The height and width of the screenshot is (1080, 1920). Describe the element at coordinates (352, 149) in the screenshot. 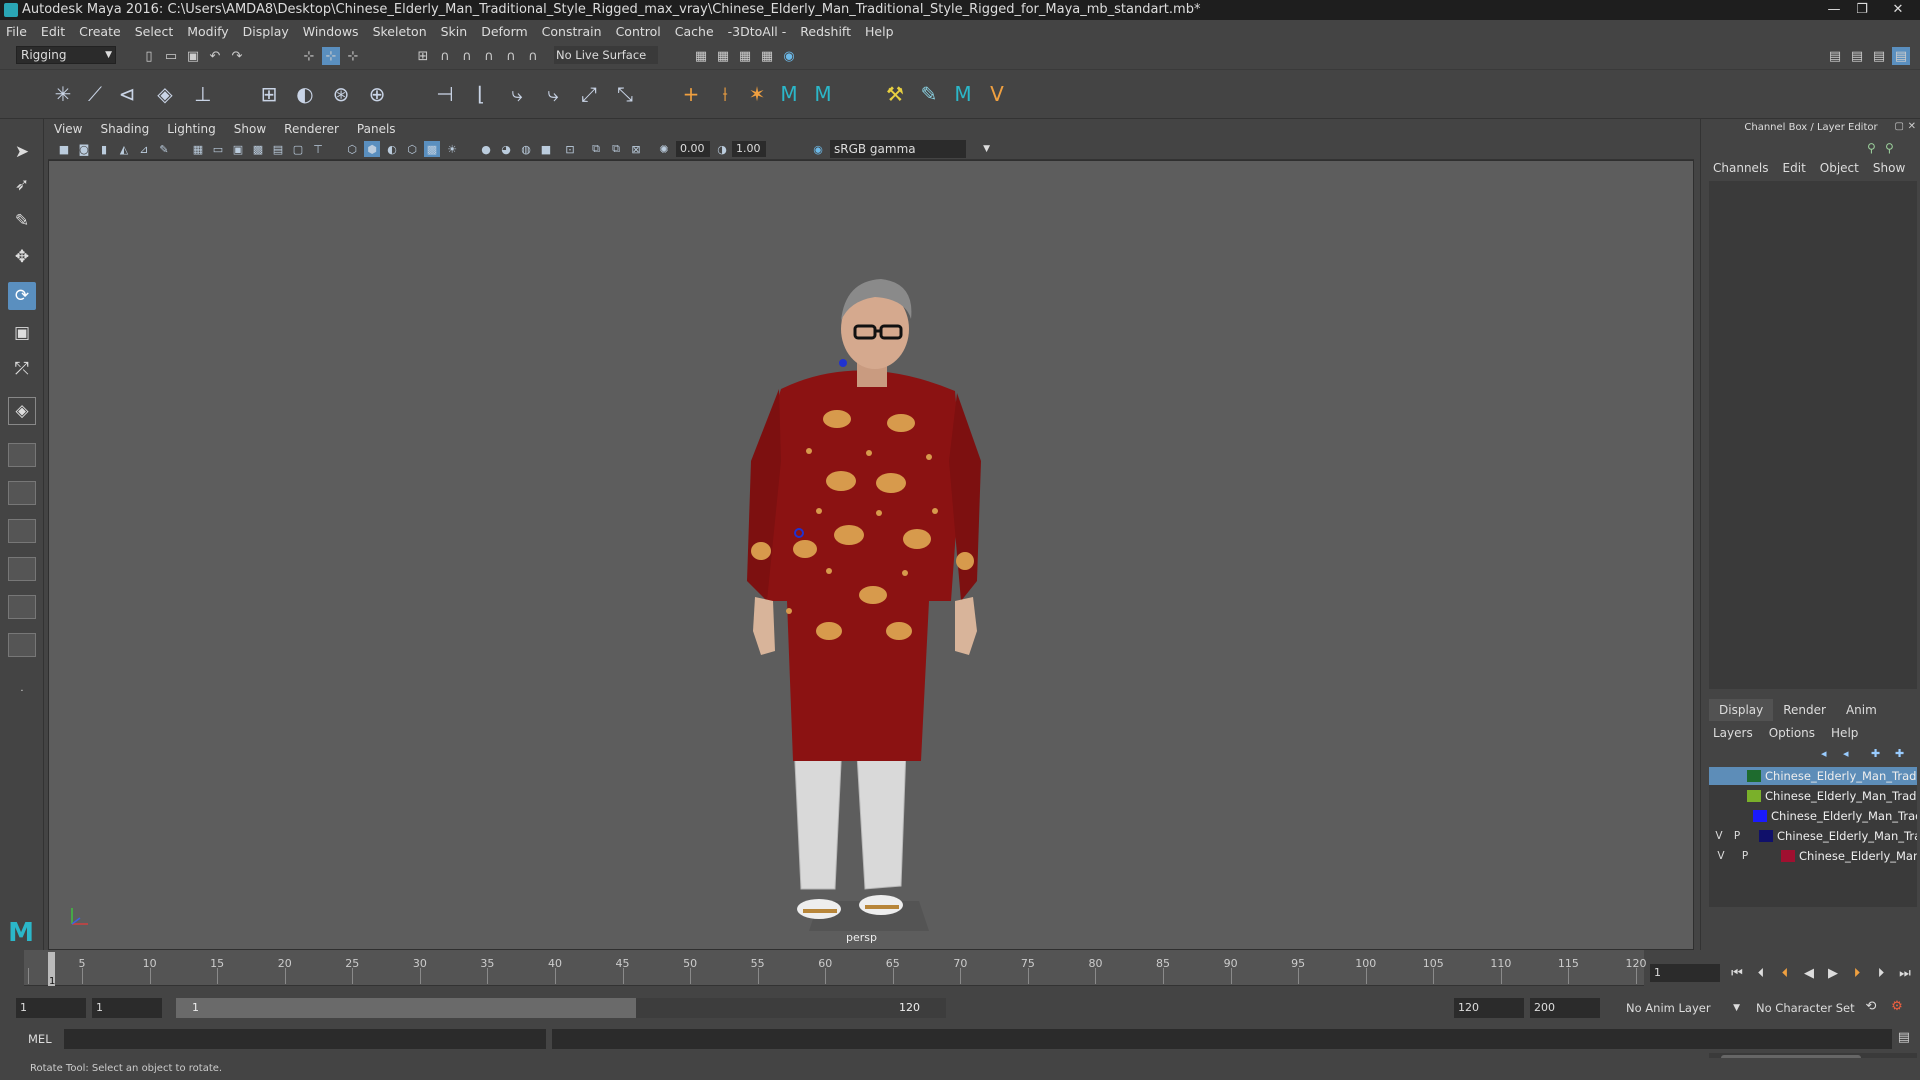

I see `wireframe-icon: ⬡` at that location.